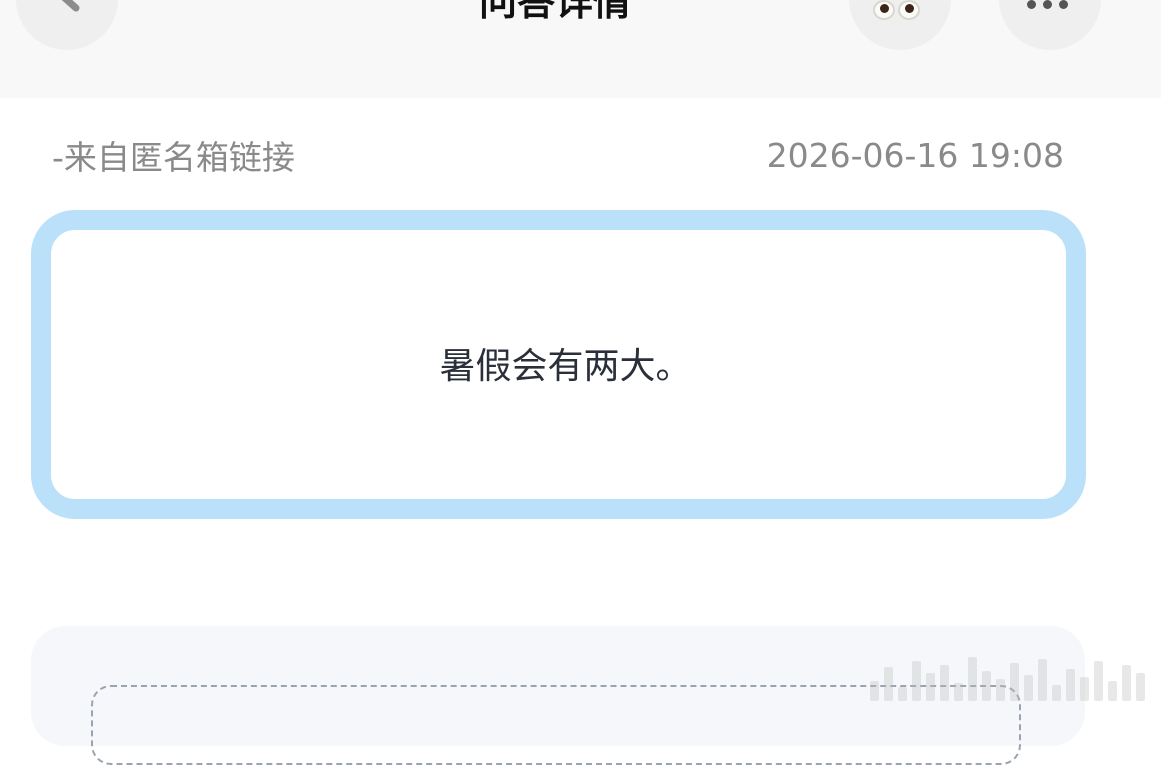 This screenshot has width=1161, height=765. Describe the element at coordinates (173, 157) in the screenshot. I see `question-source: -来自匿名箱链接` at that location.